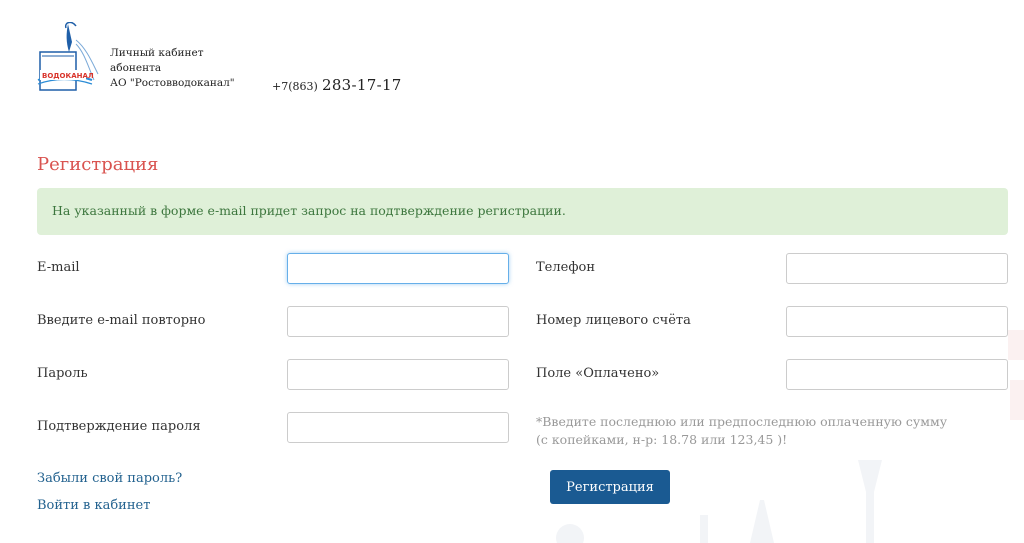  What do you see at coordinates (362, 85) in the screenshot?
I see `phone-number: 283-17-17` at bounding box center [362, 85].